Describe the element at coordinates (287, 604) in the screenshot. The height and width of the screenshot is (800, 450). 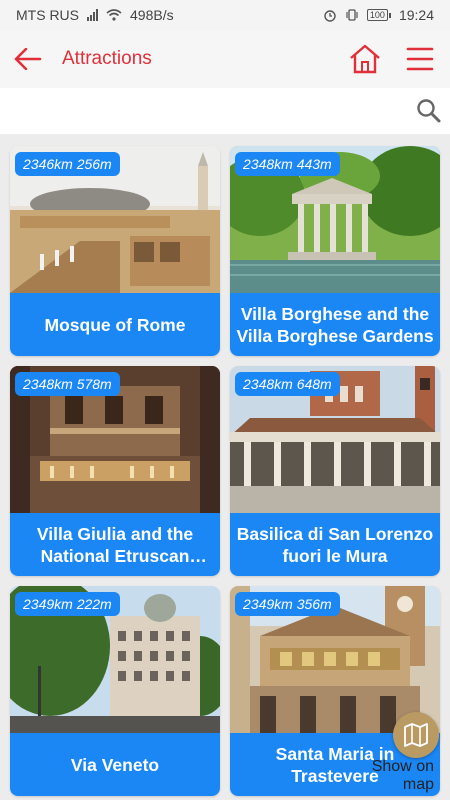
I see `distance-badge: 2349km 356m` at that location.